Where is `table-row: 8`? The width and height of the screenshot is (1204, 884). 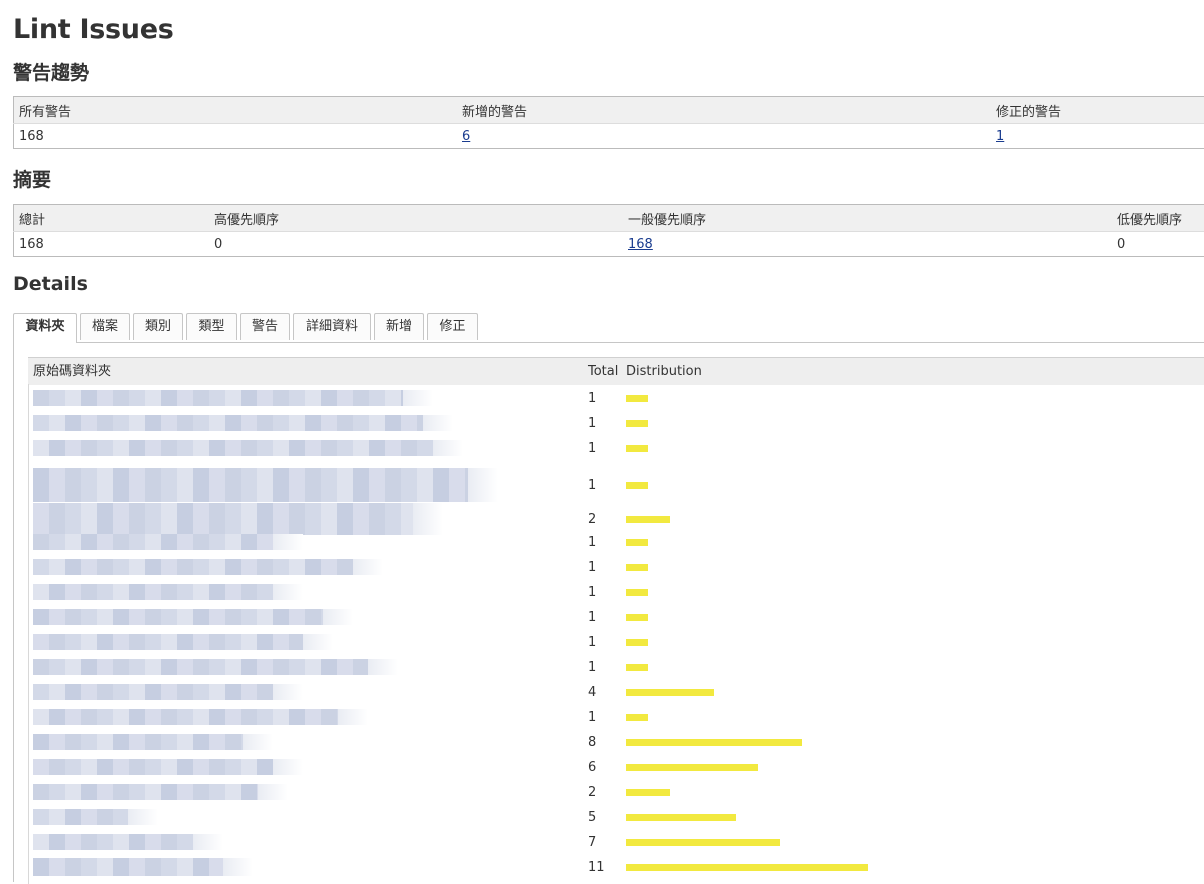
table-row: 8 is located at coordinates (616, 742).